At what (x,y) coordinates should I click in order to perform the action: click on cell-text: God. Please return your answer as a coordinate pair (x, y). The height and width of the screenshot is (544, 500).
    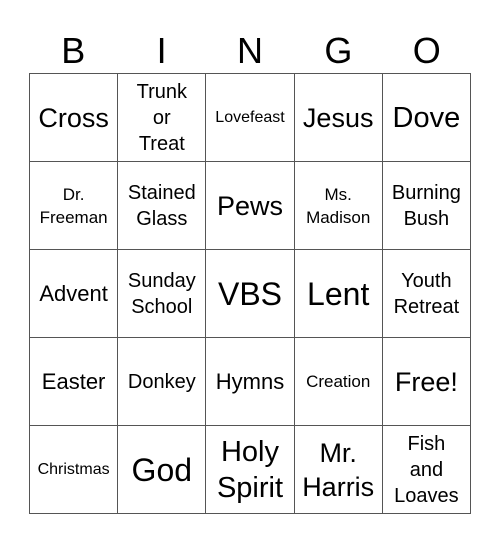
    Looking at the image, I should click on (162, 469).